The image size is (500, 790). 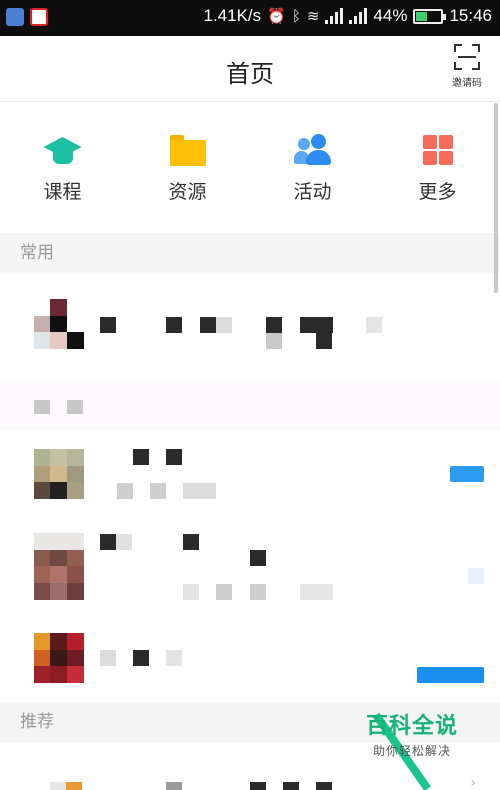 What do you see at coordinates (312, 192) in the screenshot?
I see `nav-label: 活动` at bounding box center [312, 192].